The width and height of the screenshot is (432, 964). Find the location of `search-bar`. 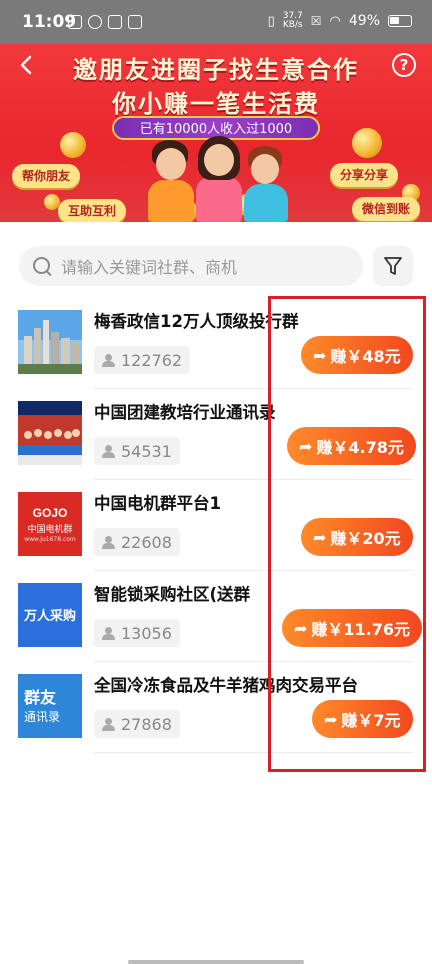

search-bar is located at coordinates (191, 267).